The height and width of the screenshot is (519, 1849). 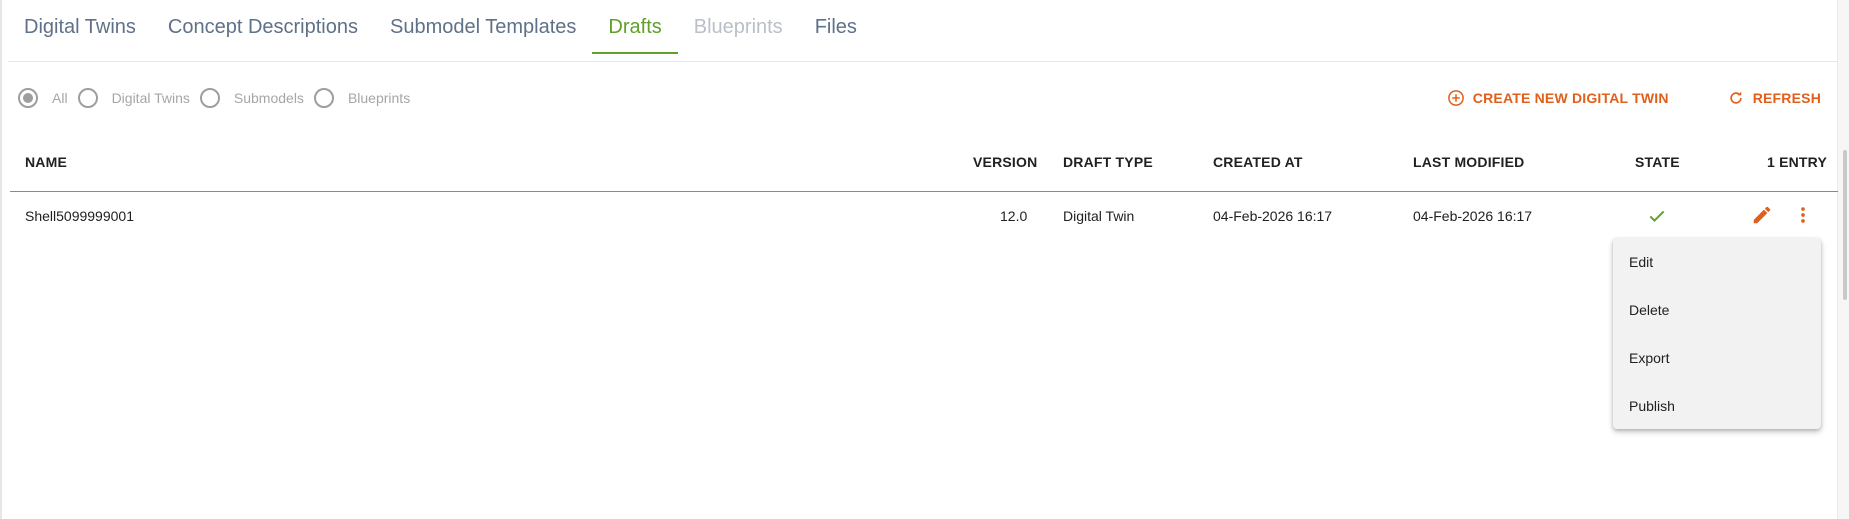 I want to click on menu-item-label: Delete, so click(x=1649, y=310).